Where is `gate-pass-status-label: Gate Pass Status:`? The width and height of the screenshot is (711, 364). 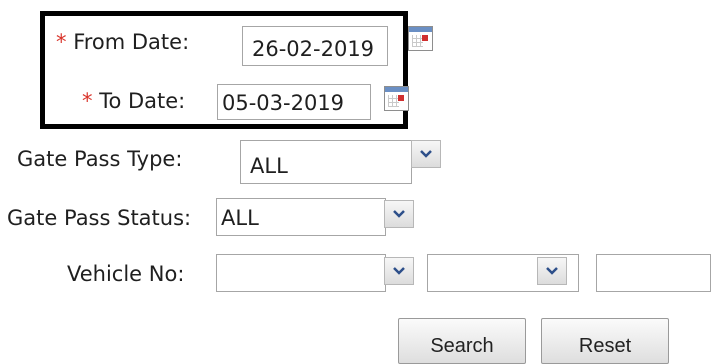
gate-pass-status-label: Gate Pass Status: is located at coordinates (99, 218).